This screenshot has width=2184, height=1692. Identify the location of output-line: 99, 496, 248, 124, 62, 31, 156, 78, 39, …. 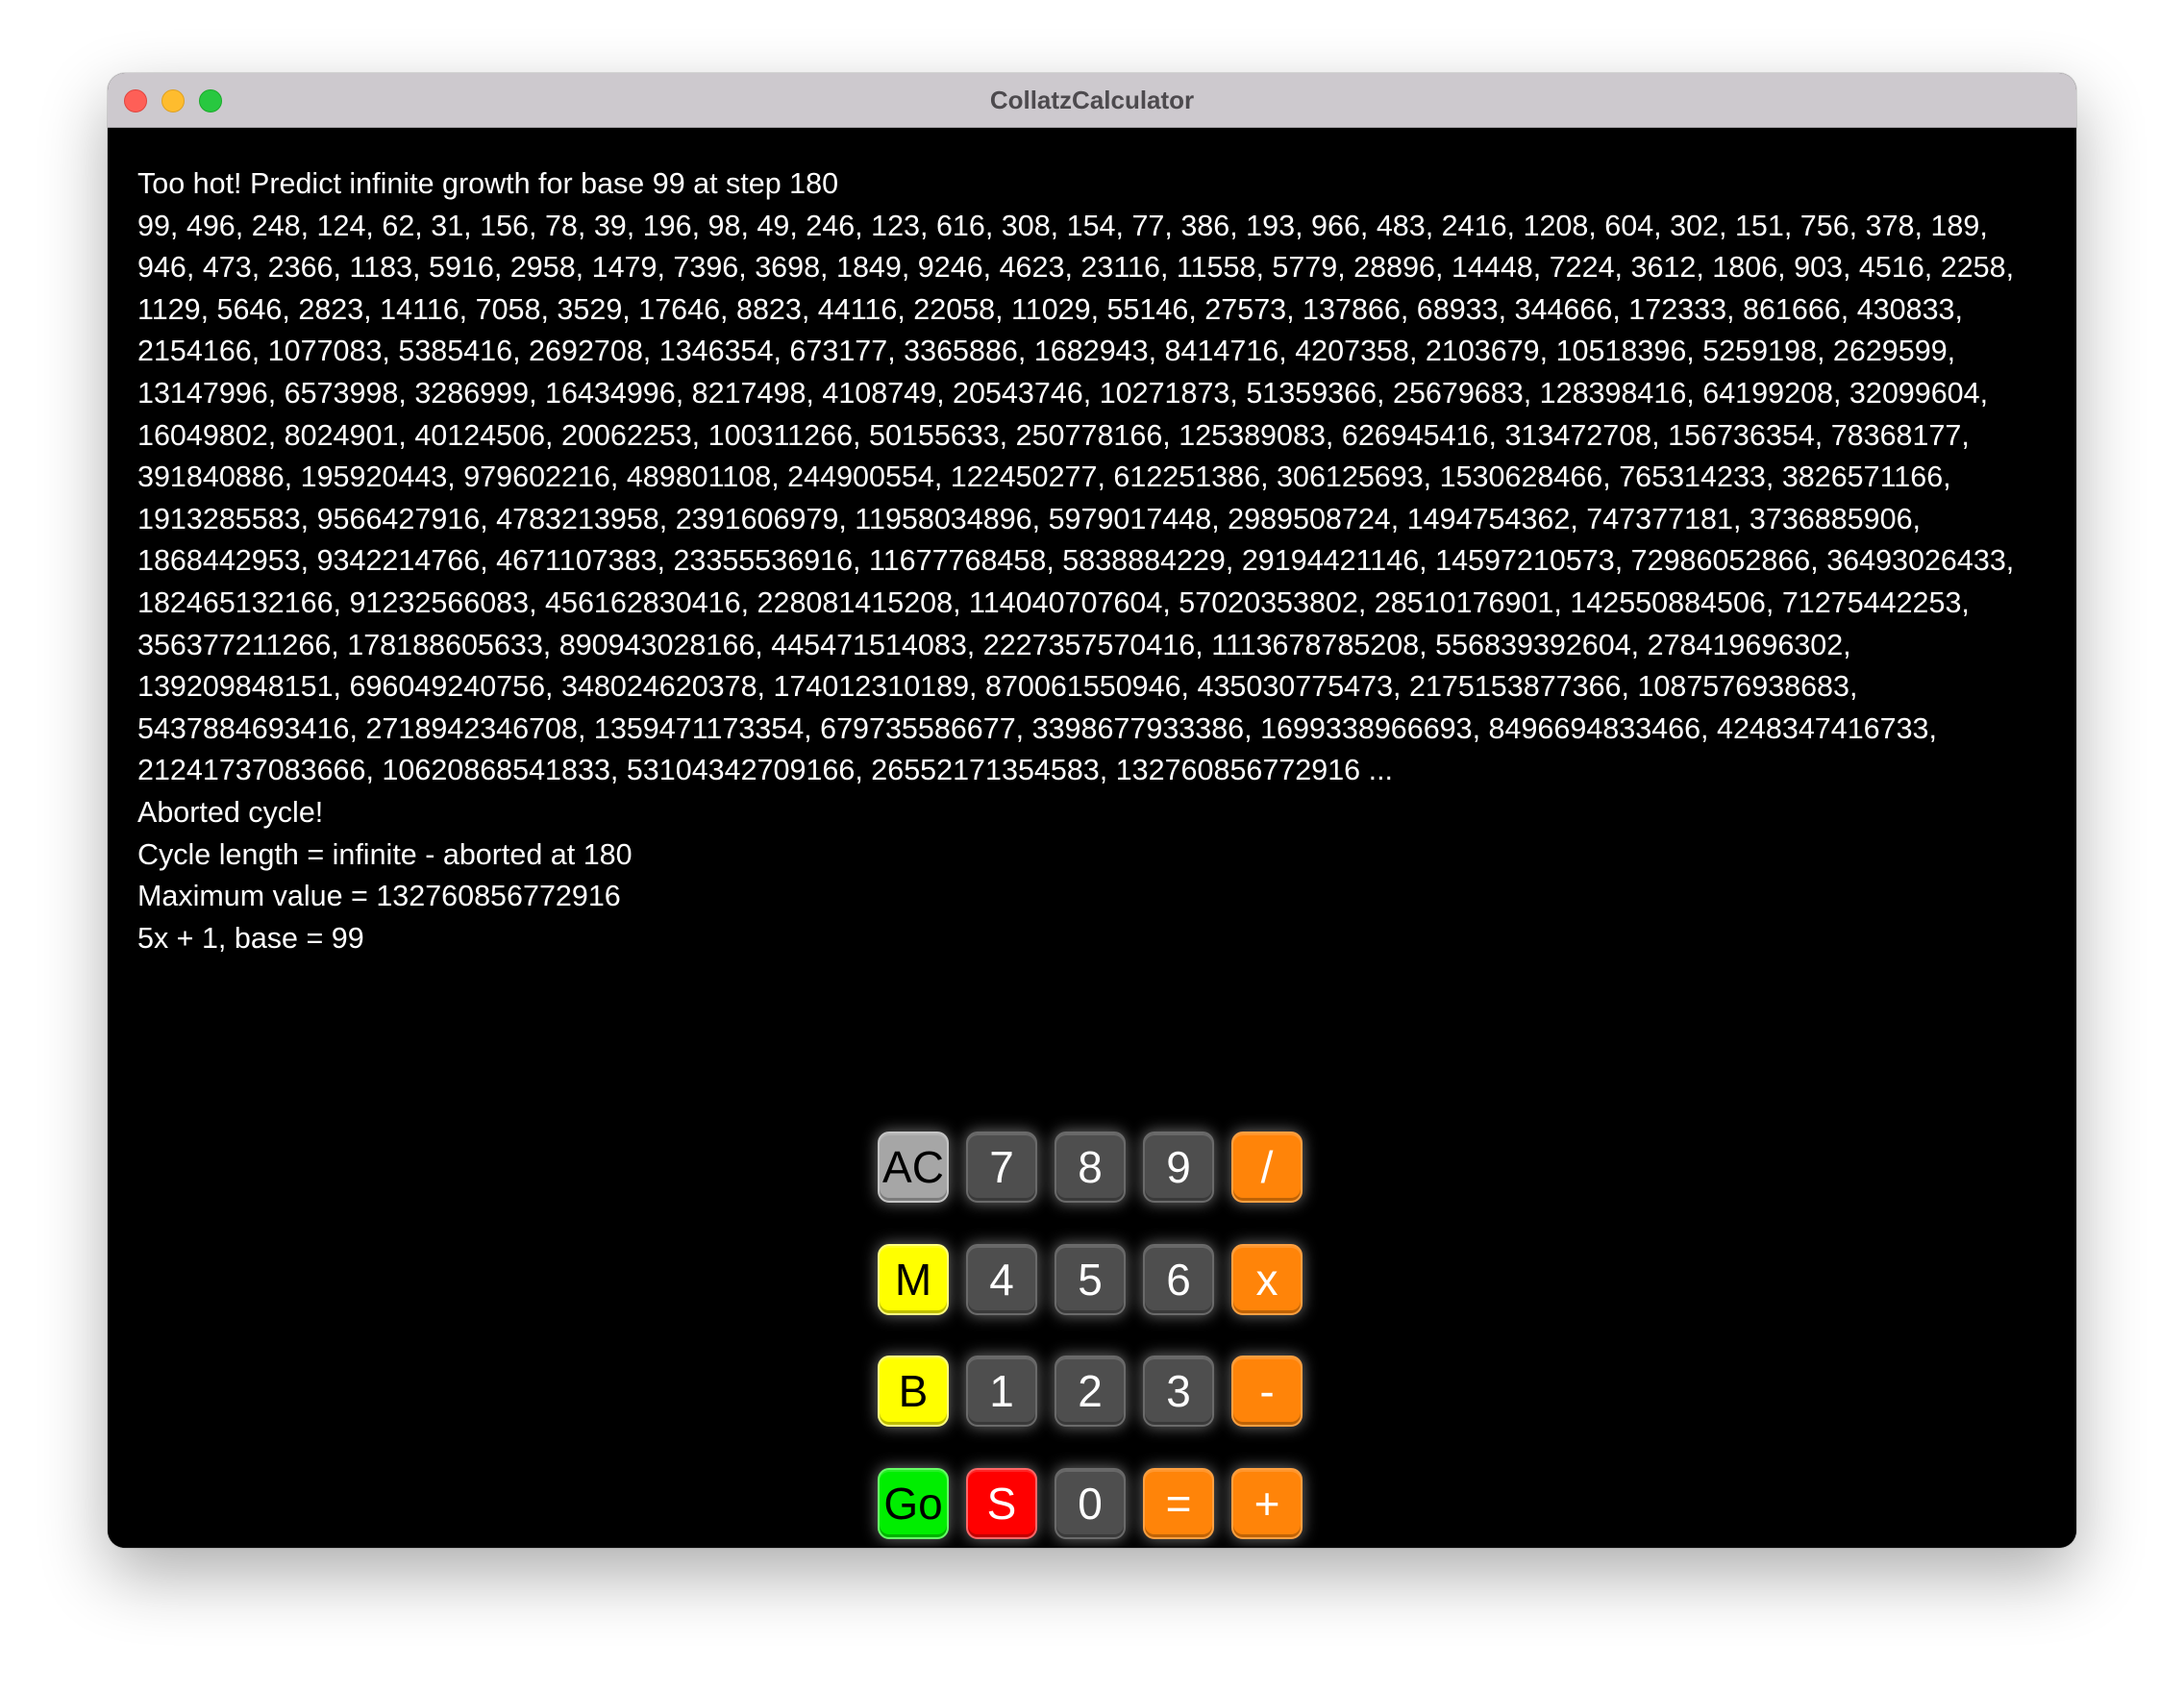
(1062, 225).